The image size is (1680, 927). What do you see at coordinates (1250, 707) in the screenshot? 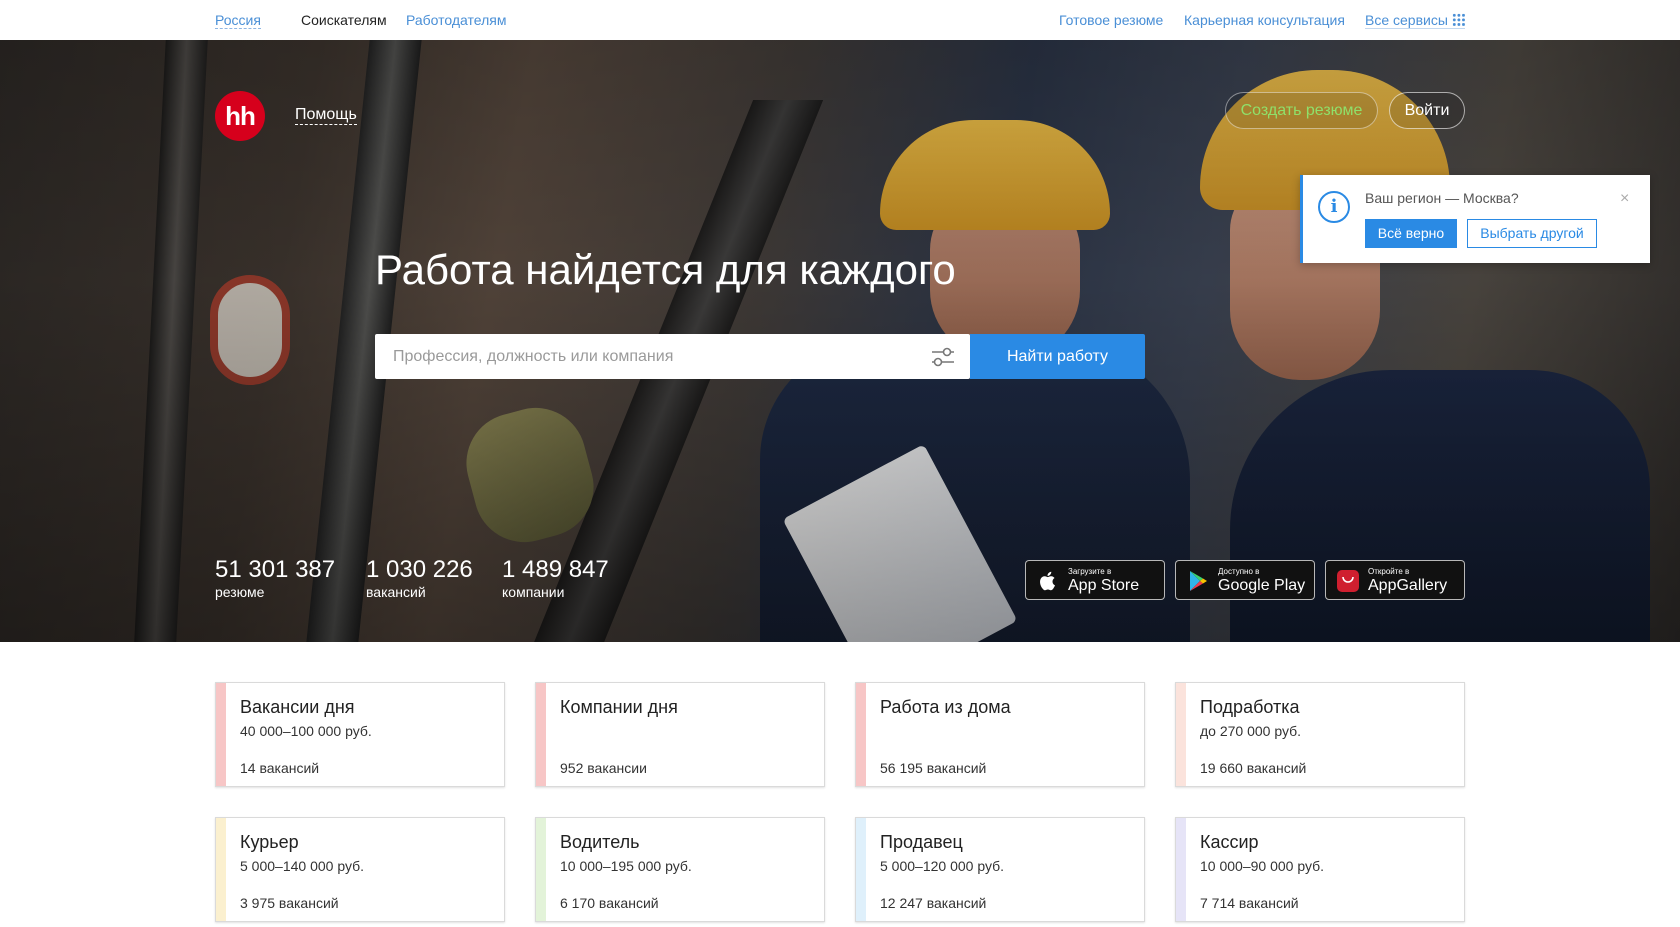
I see `card-title: Подработка` at bounding box center [1250, 707].